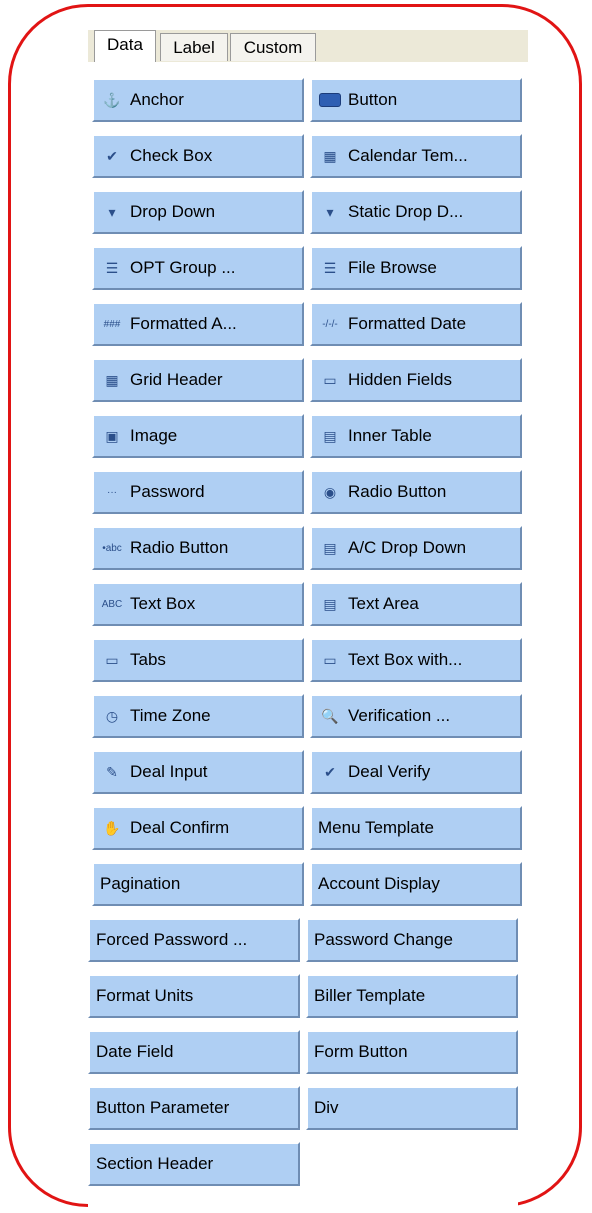 The width and height of the screenshot is (592, 1213). Describe the element at coordinates (198, 436) in the screenshot. I see `toolbox-item-button: ▣ Image` at that location.